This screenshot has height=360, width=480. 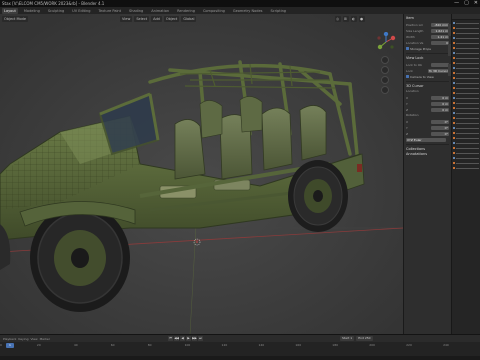 I want to click on menu-add: Add, so click(x=156, y=19).